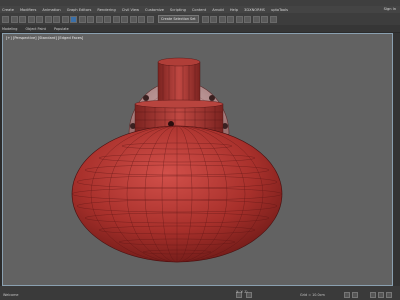 This screenshot has height=300, width=400. What do you see at coordinates (390, 9) in the screenshot?
I see `sign-in-link: Sign In` at bounding box center [390, 9].